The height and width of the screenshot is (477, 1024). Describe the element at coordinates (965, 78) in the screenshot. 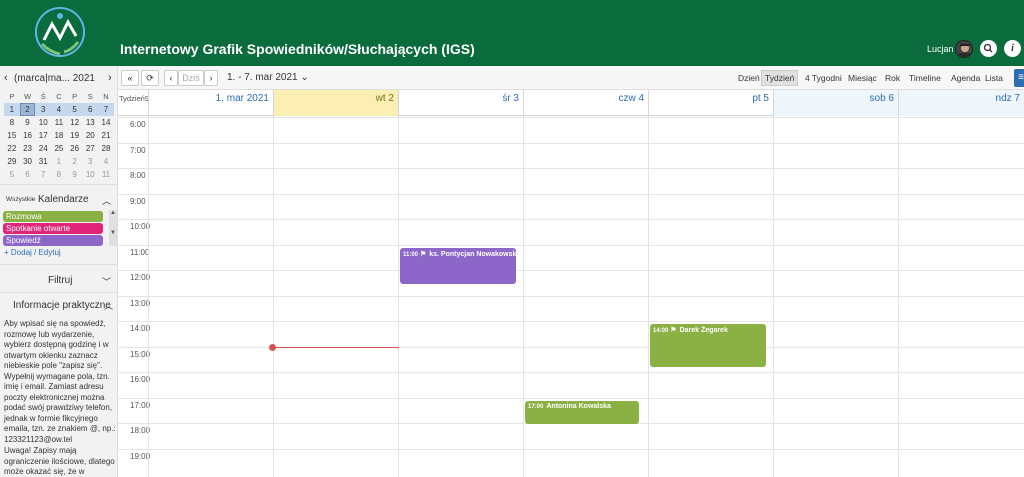

I see `view-tab: Agenda` at that location.